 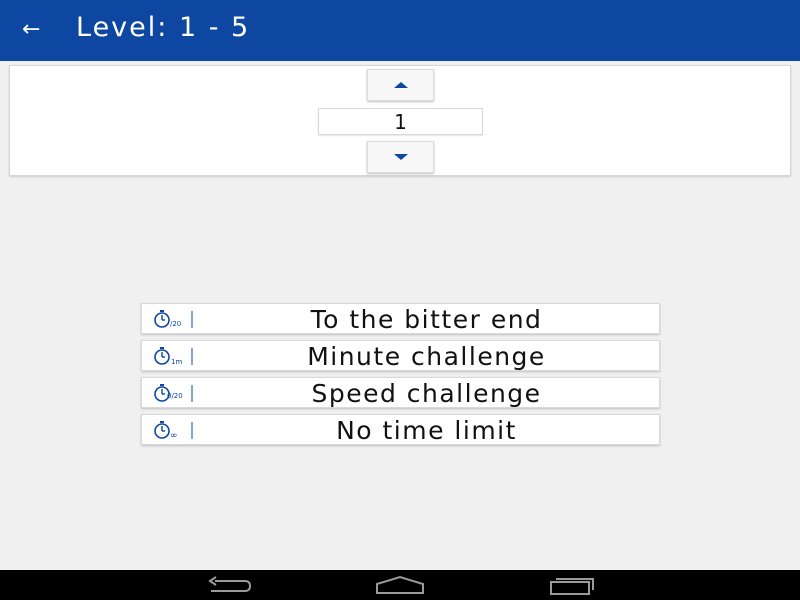 I want to click on system-nav-bar, so click(x=400, y=585).